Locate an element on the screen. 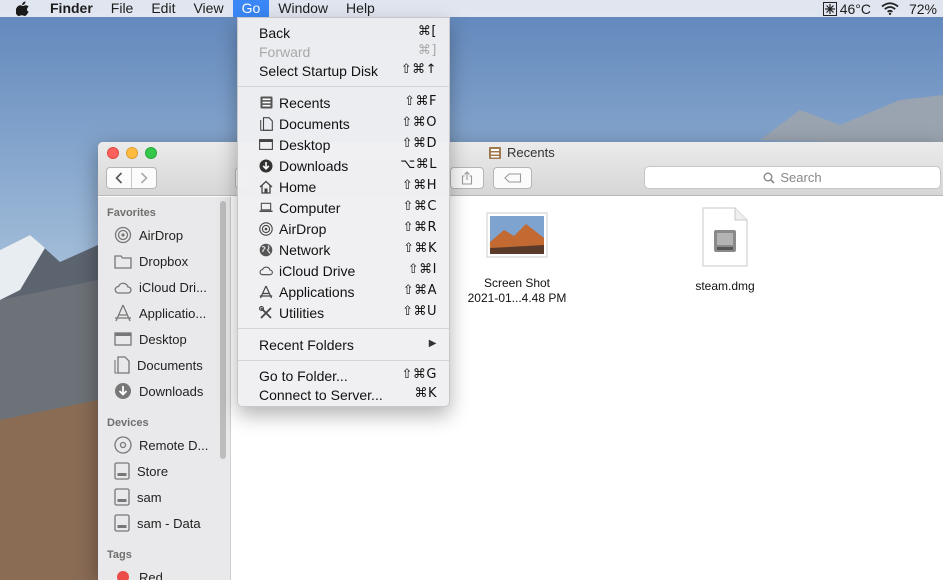 This screenshot has height=580, width=943. tag-button is located at coordinates (512, 178).